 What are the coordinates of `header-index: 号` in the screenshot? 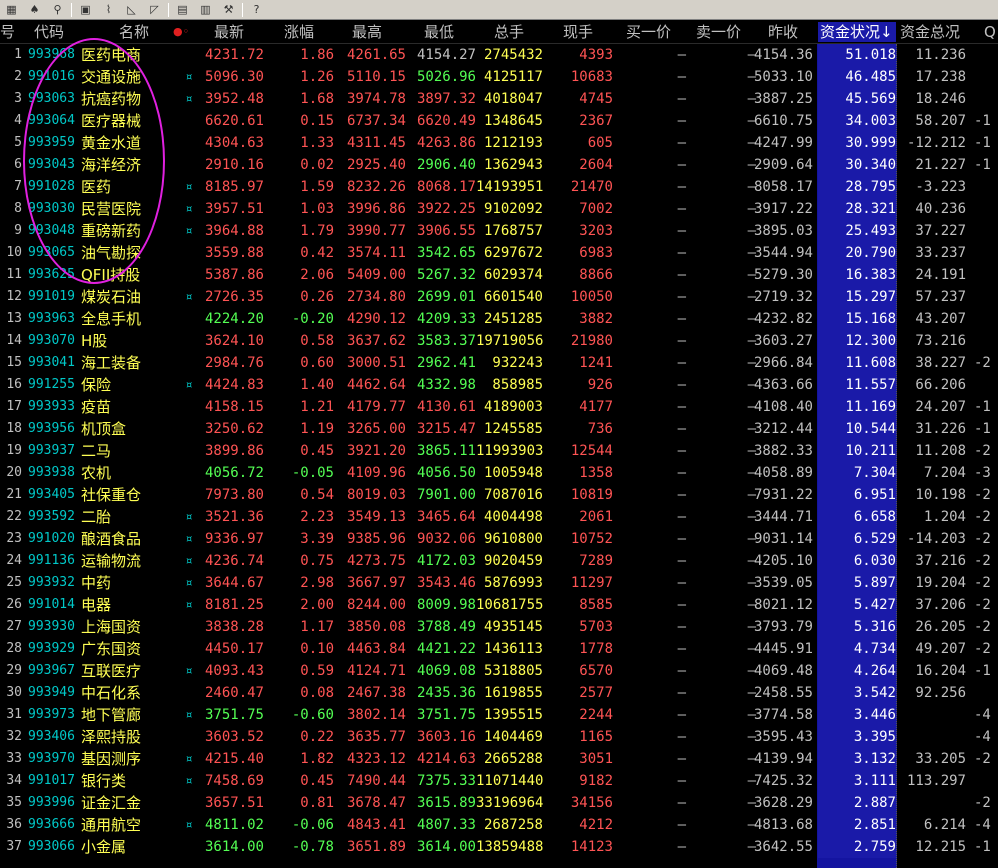 It's located at (7, 32).